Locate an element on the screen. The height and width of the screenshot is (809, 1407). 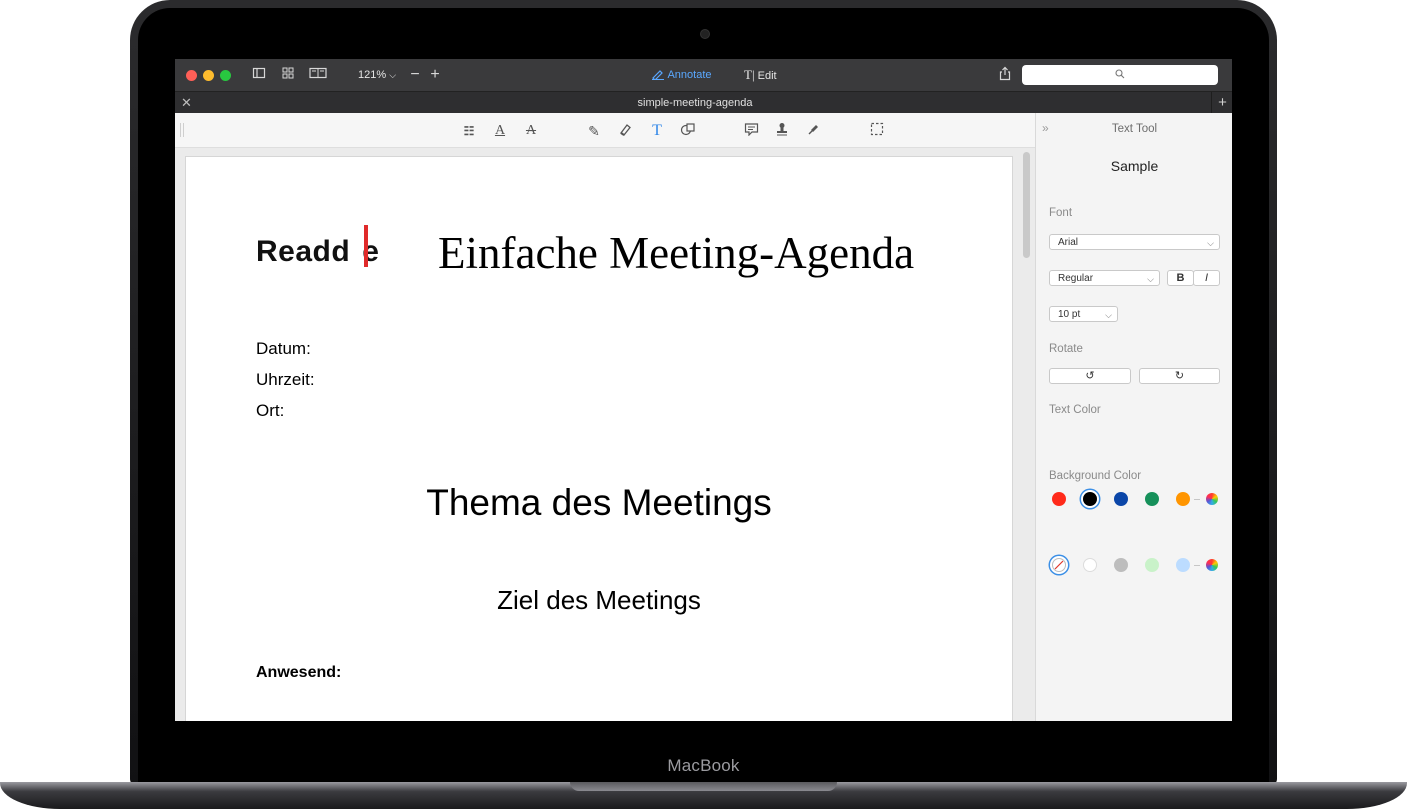
vertical-scrollbar is located at coordinates (1026, 205).